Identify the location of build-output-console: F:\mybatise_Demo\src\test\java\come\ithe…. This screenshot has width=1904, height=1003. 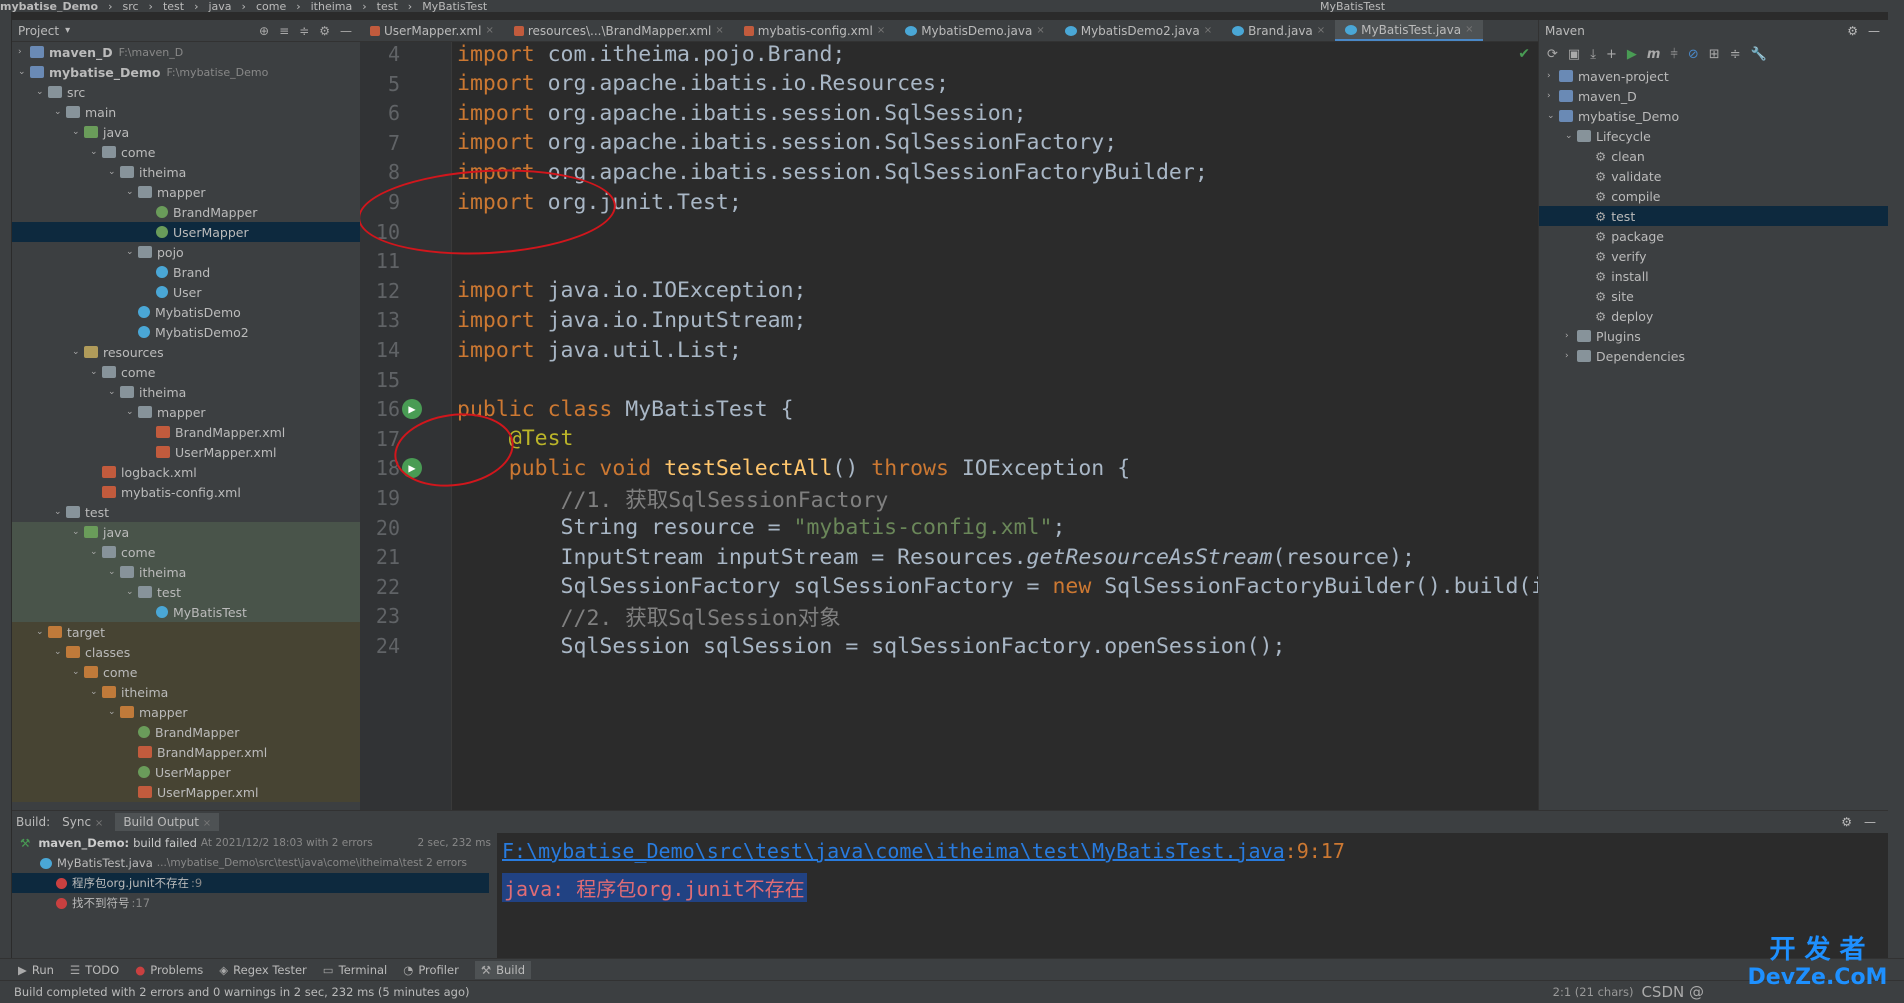
(1182, 896).